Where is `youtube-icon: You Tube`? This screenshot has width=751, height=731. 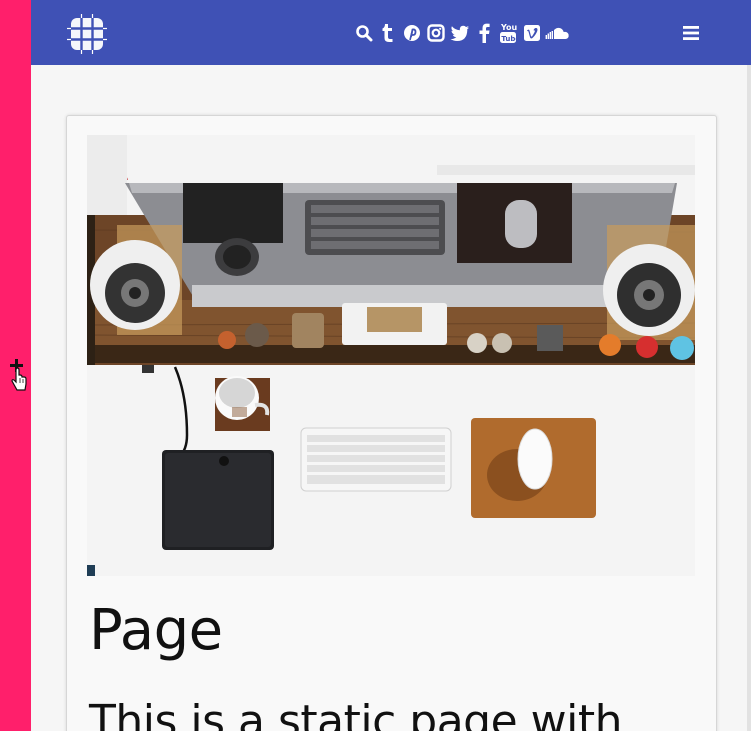
youtube-icon: You Tube is located at coordinates (507, 33).